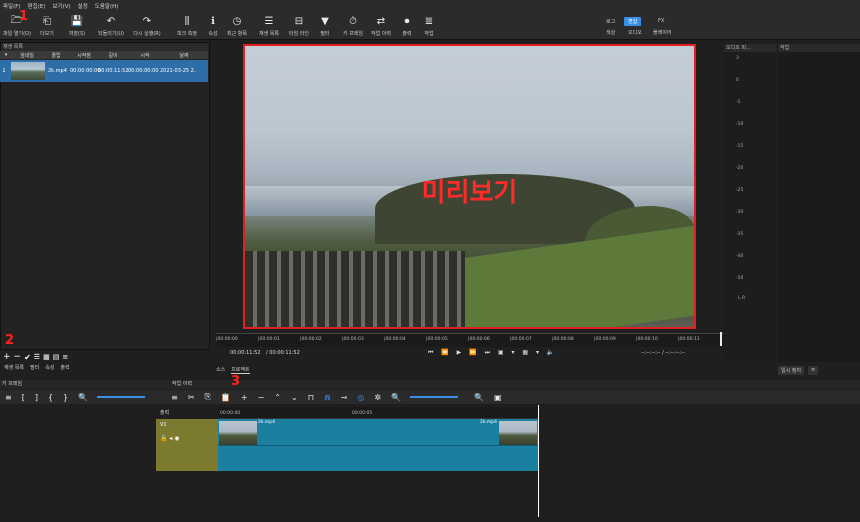 Image resolution: width=860 pixels, height=522 pixels. Describe the element at coordinates (107, 6) in the screenshot. I see `menu-item-4: 도움말(H)` at that location.